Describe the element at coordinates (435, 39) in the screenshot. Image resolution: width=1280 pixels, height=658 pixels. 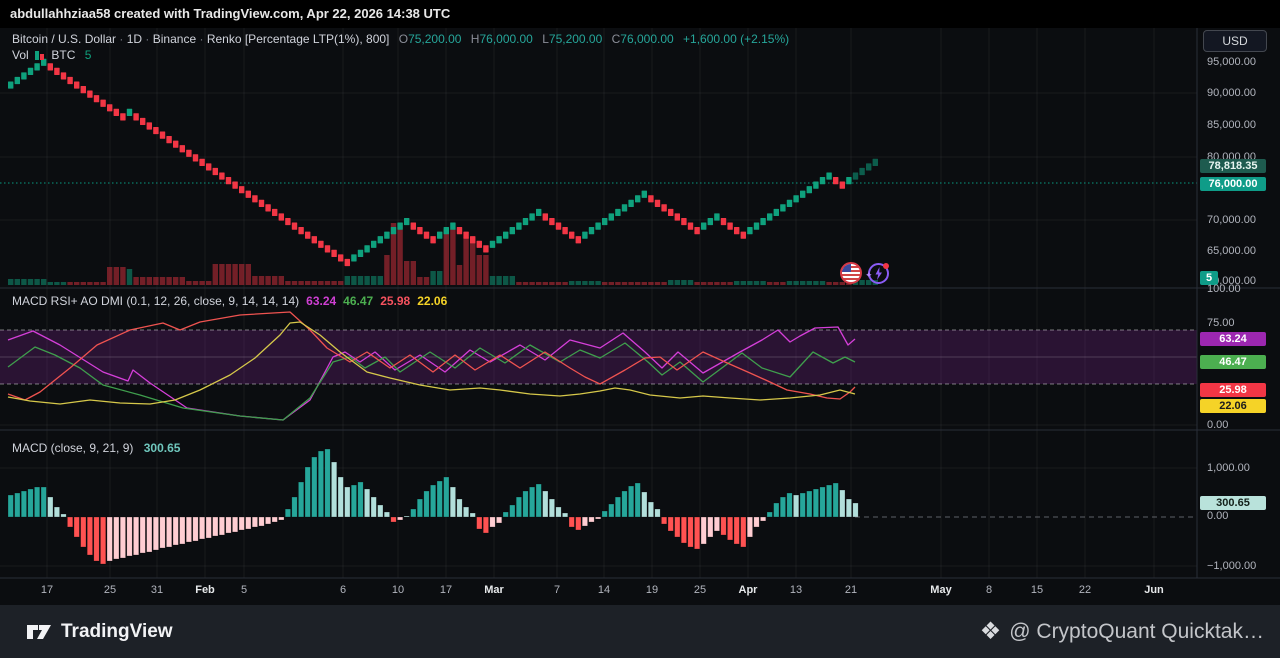
I see `open-value: 75,200.00` at that location.